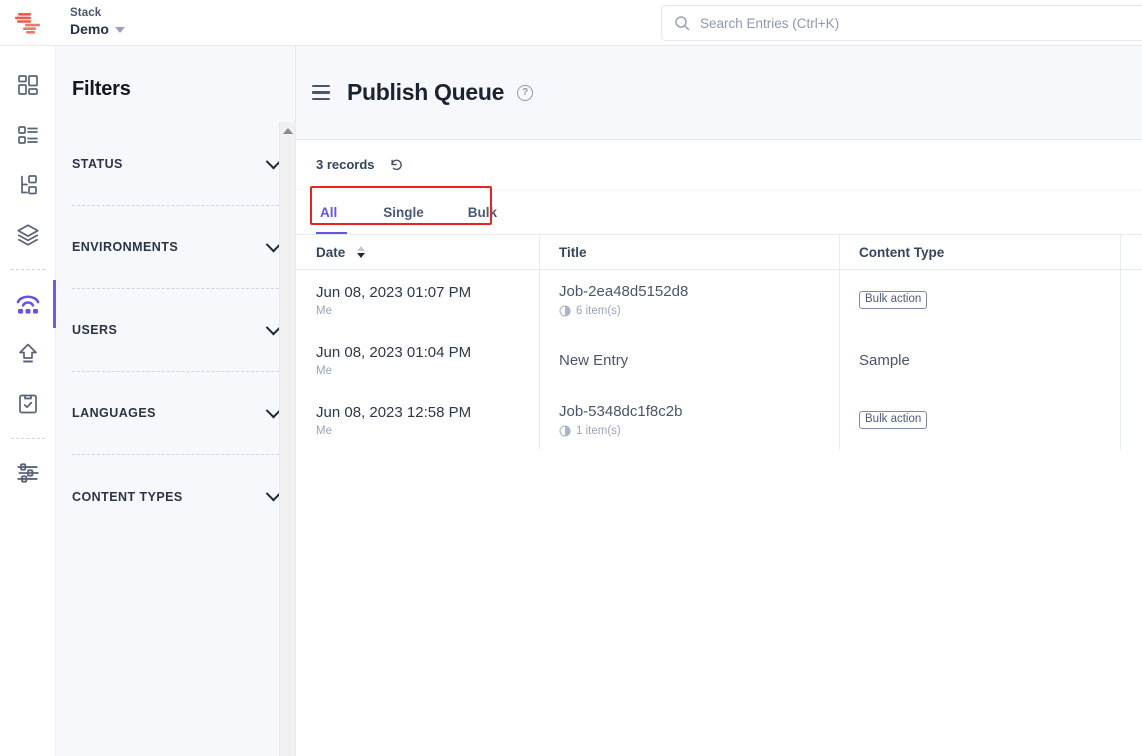 This screenshot has width=1142, height=756. Describe the element at coordinates (719, 93) in the screenshot. I see `page-header: Publish Queue ?` at that location.